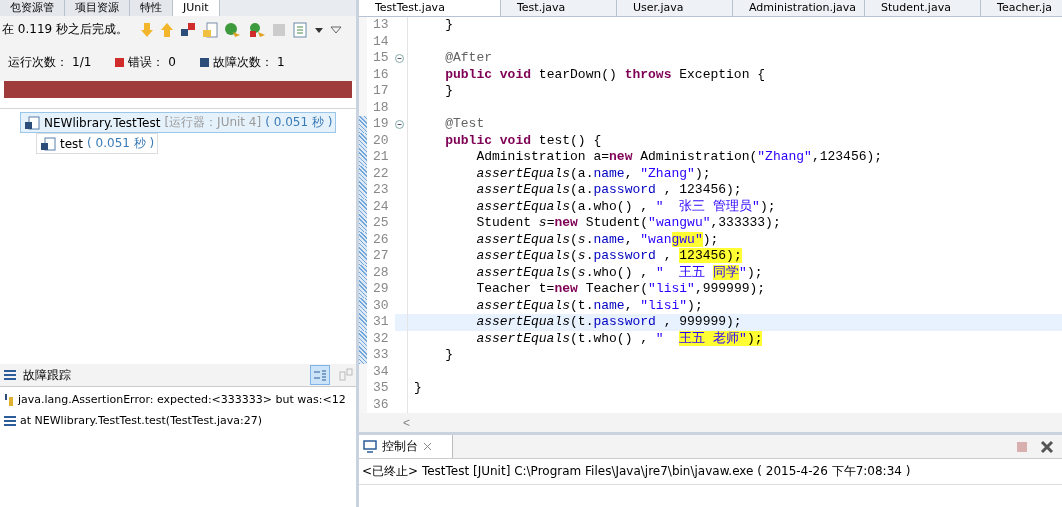  Describe the element at coordinates (923, 8) in the screenshot. I see `editor-tab: Student.java` at that location.